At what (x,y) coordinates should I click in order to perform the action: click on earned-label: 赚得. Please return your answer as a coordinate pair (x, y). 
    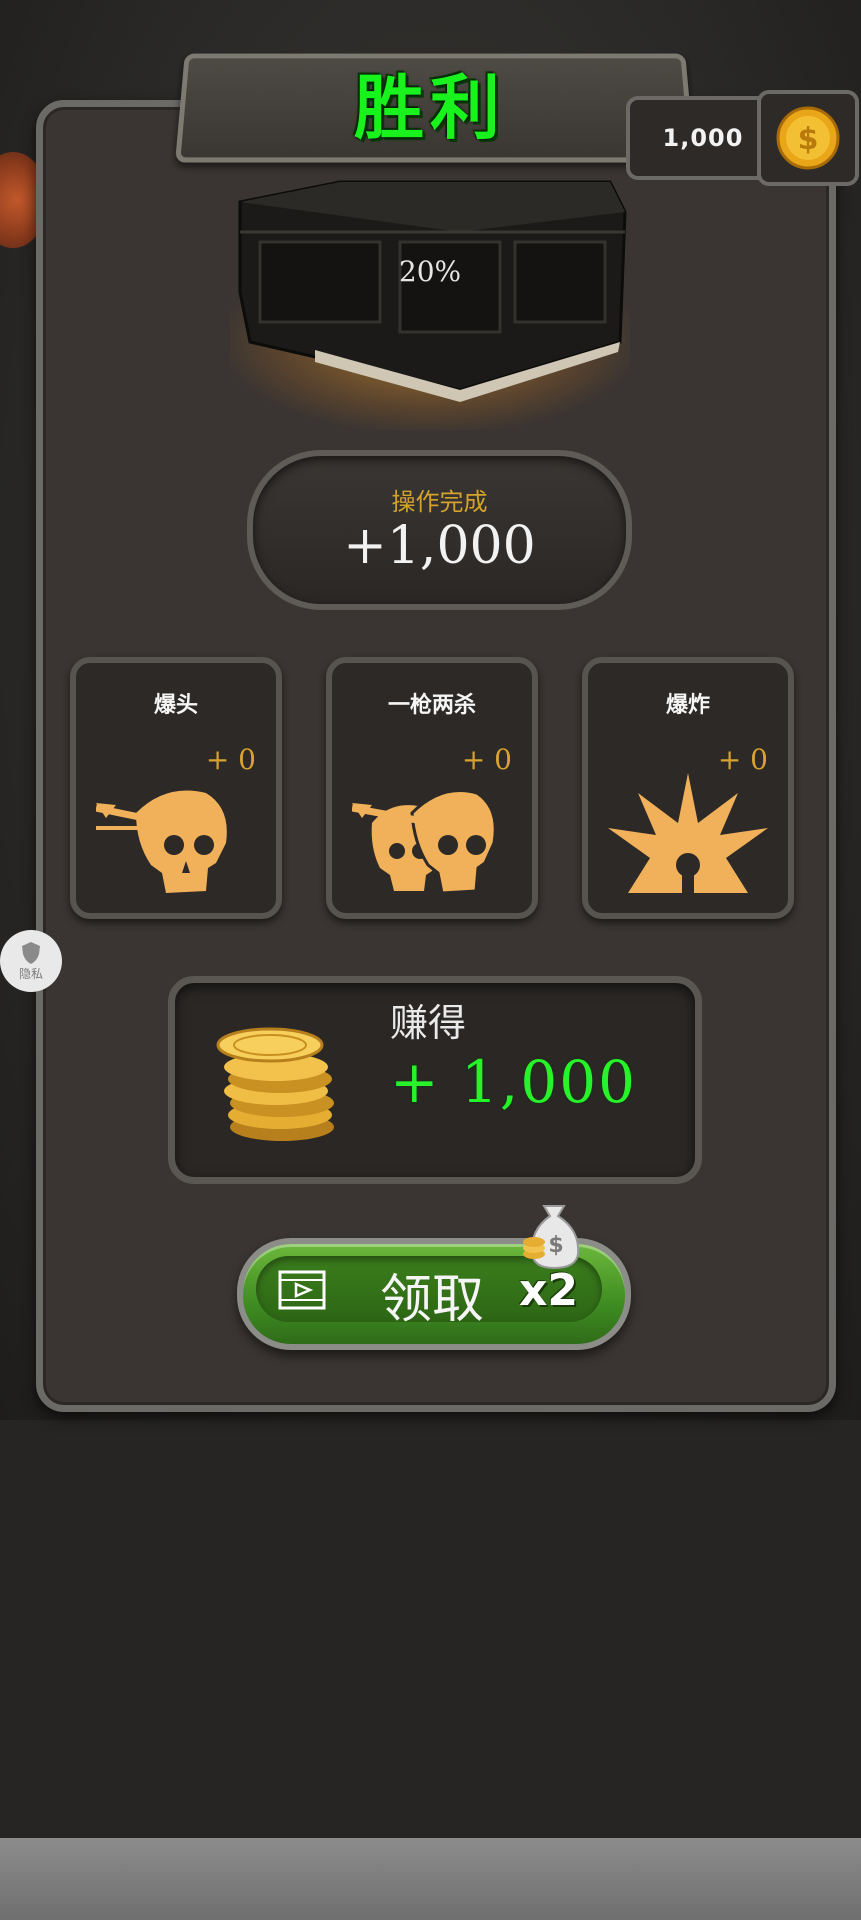
    Looking at the image, I should click on (428, 1023).